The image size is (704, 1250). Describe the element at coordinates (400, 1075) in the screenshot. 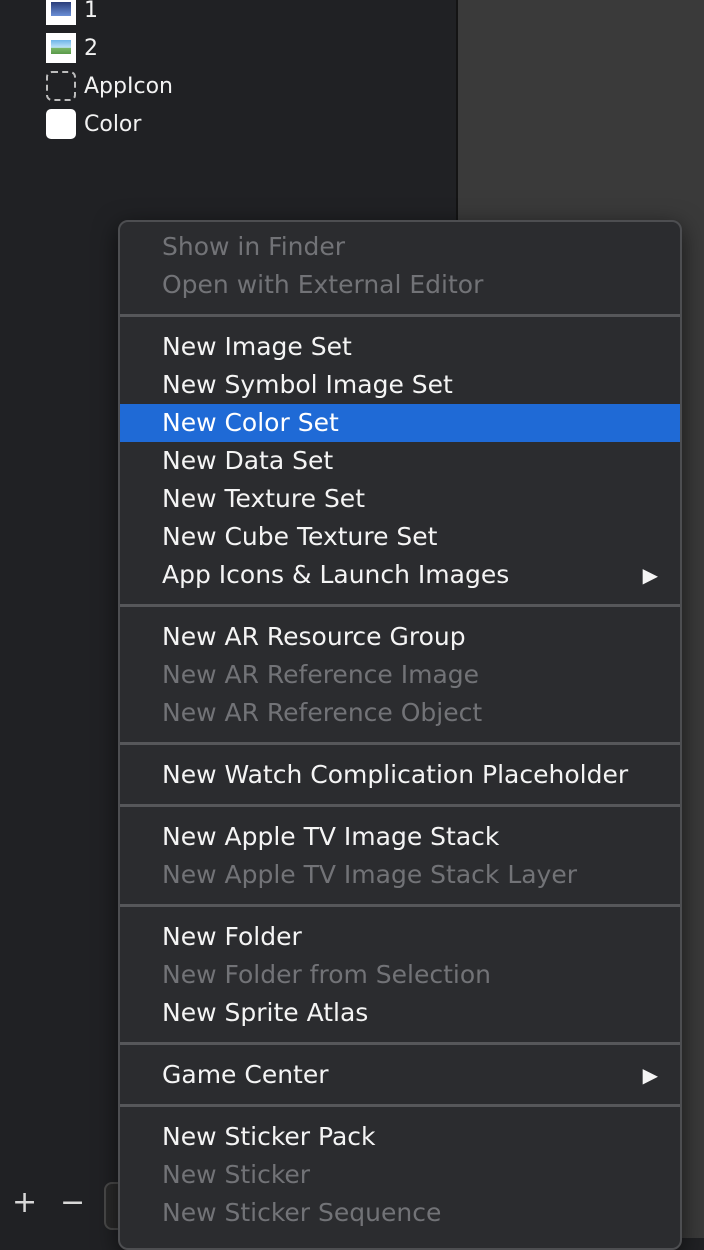

I see `menu-item-game-center: Game Center ▶` at that location.